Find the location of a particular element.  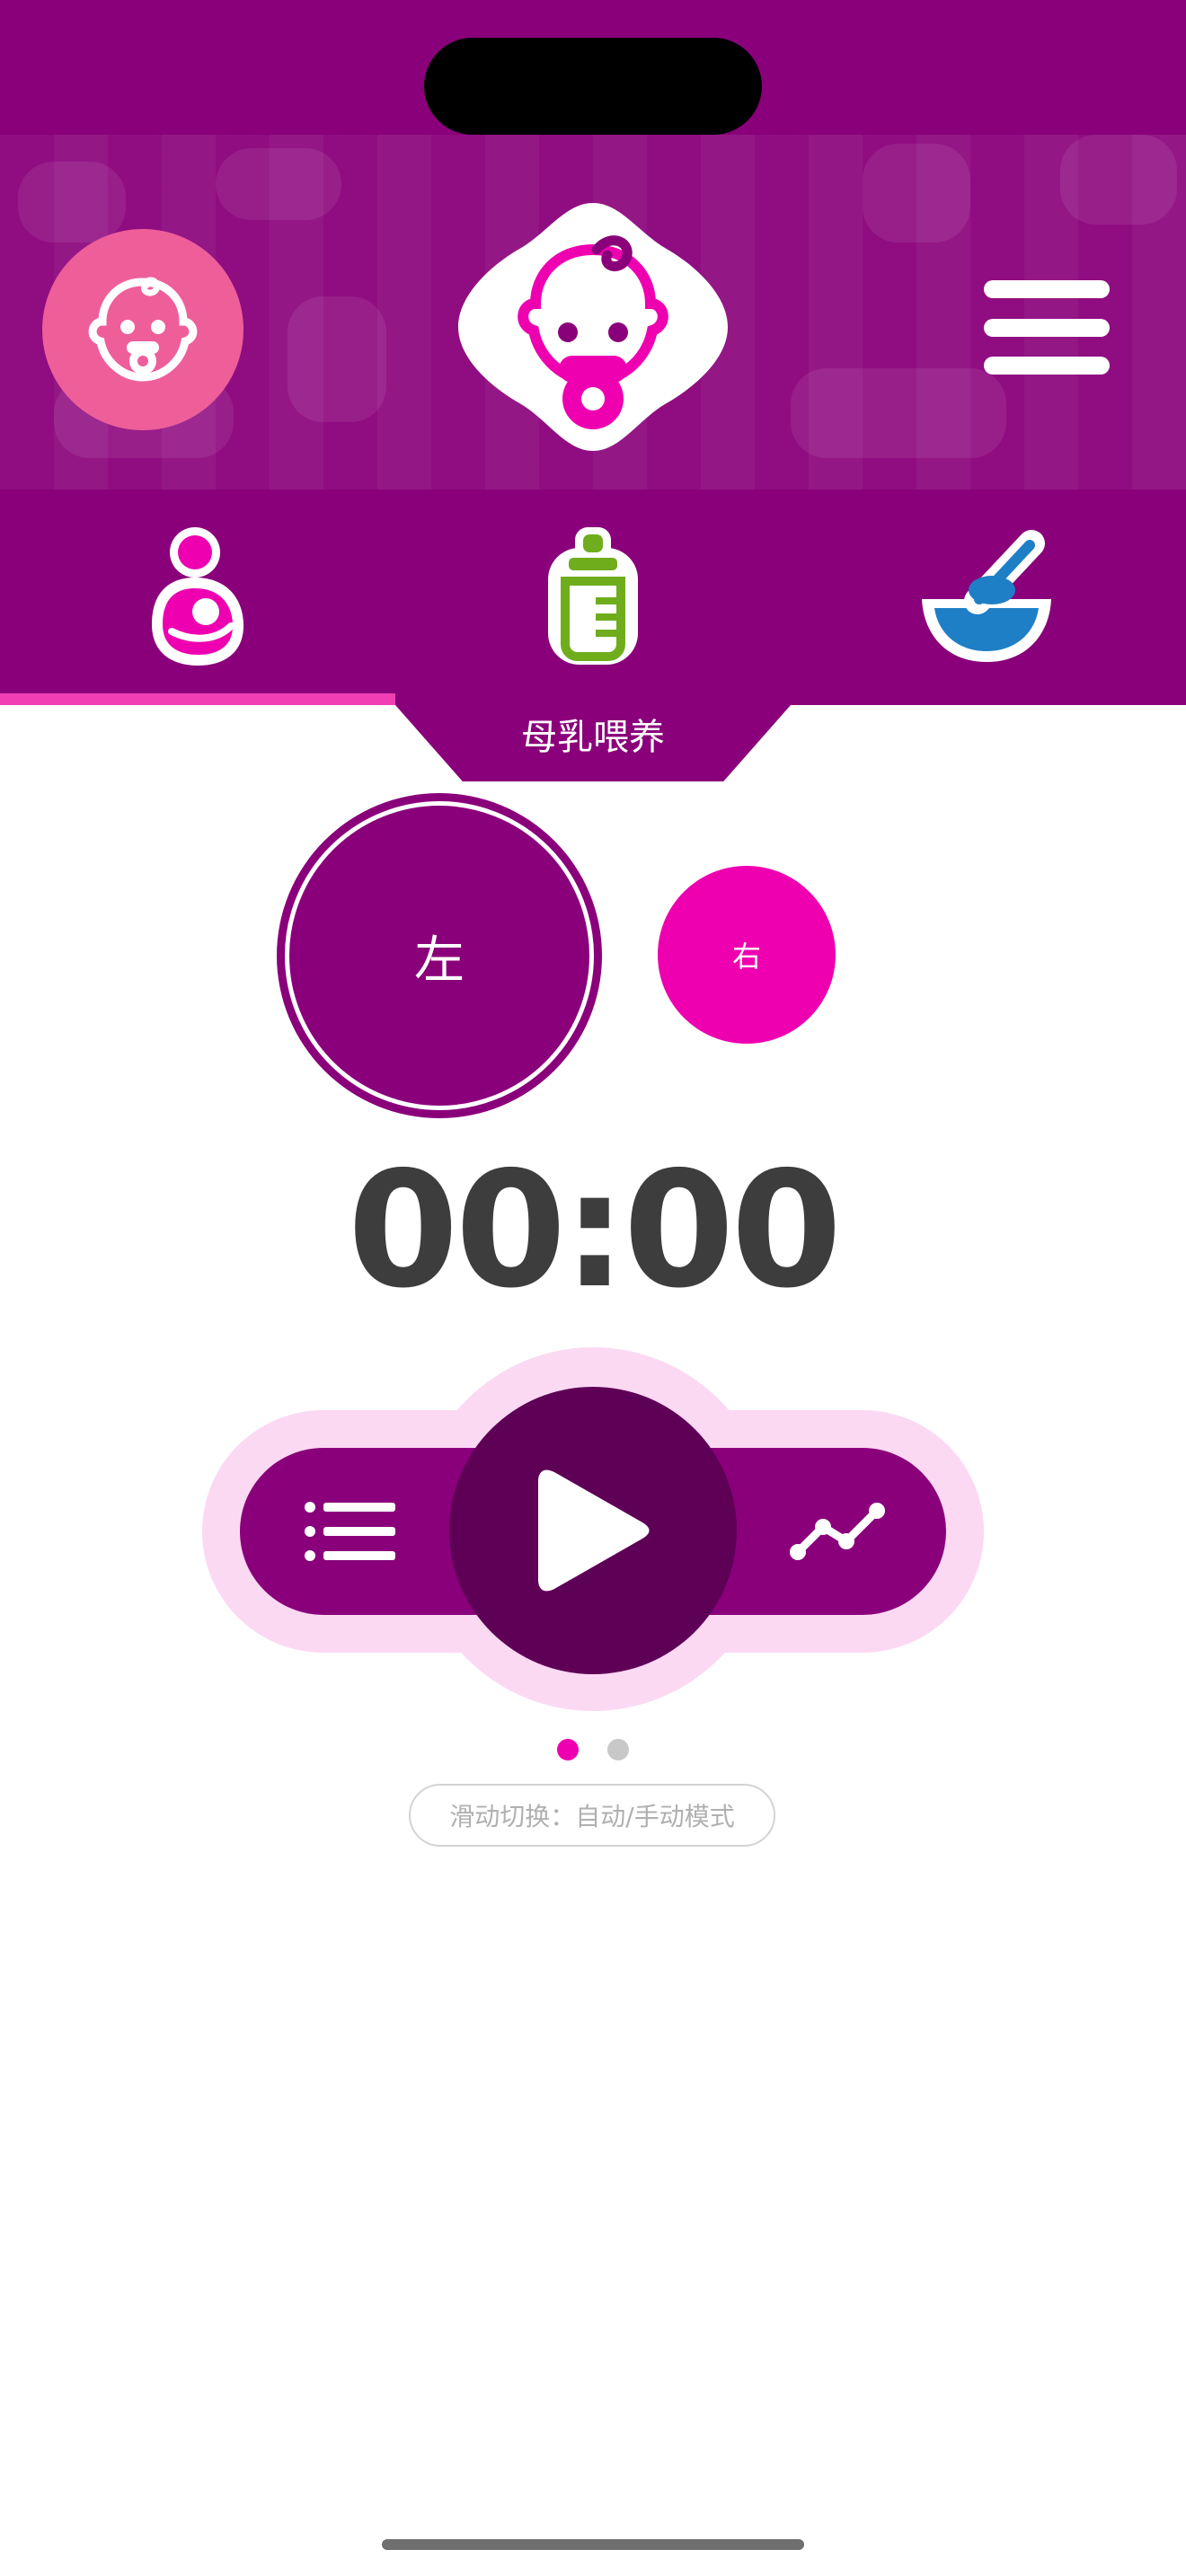

swipe-hint-text: 滑动切换：自动/手动模式 is located at coordinates (592, 1816).